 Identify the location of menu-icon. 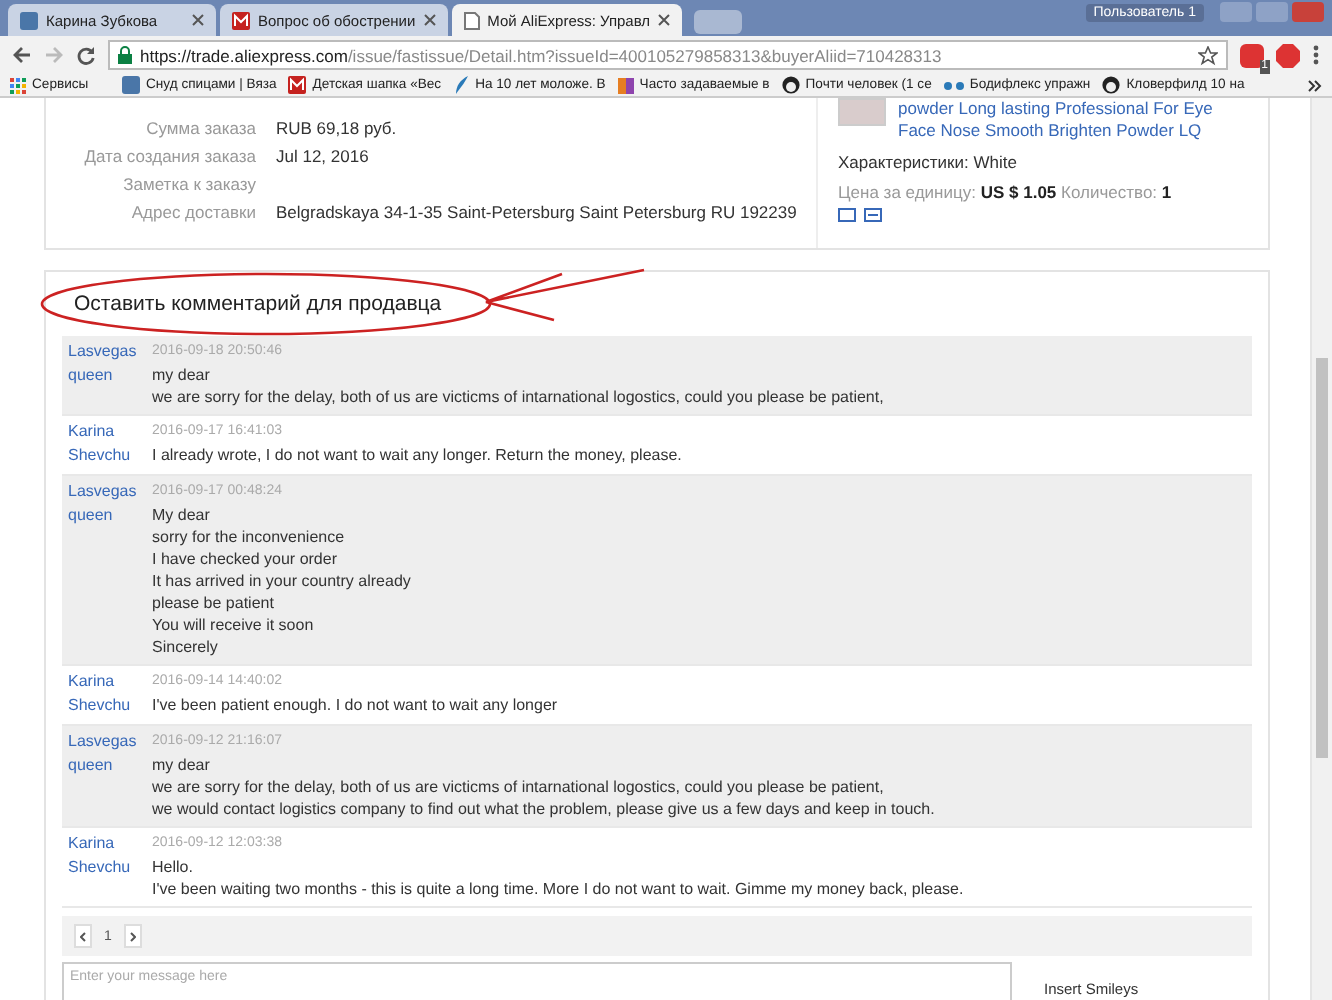
(1316, 55).